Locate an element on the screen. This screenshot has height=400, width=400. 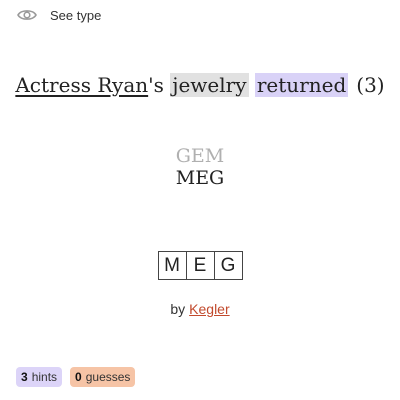
guesses-badge: 0 guesses is located at coordinates (103, 377).